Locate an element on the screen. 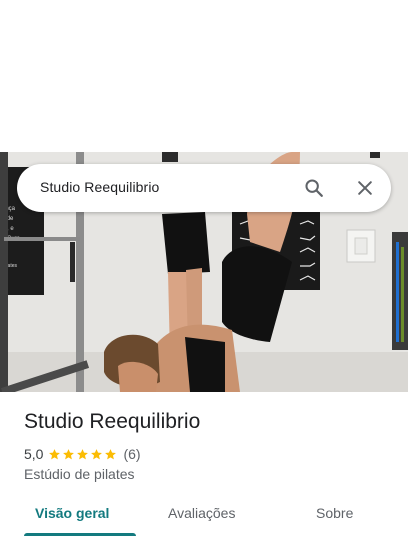 The image size is (408, 544). active-tab-indicator is located at coordinates (80, 534).